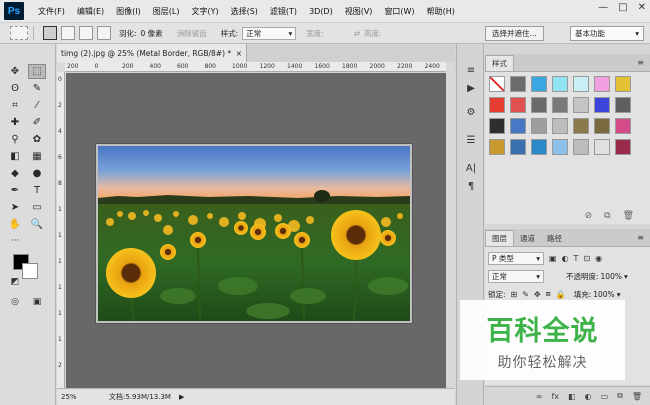  I want to click on smart-object-filter-icon: ◉, so click(598, 258).